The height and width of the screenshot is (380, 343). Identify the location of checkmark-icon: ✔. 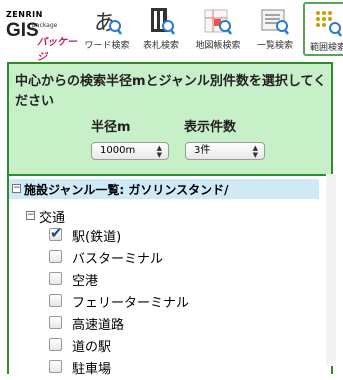
(56, 233).